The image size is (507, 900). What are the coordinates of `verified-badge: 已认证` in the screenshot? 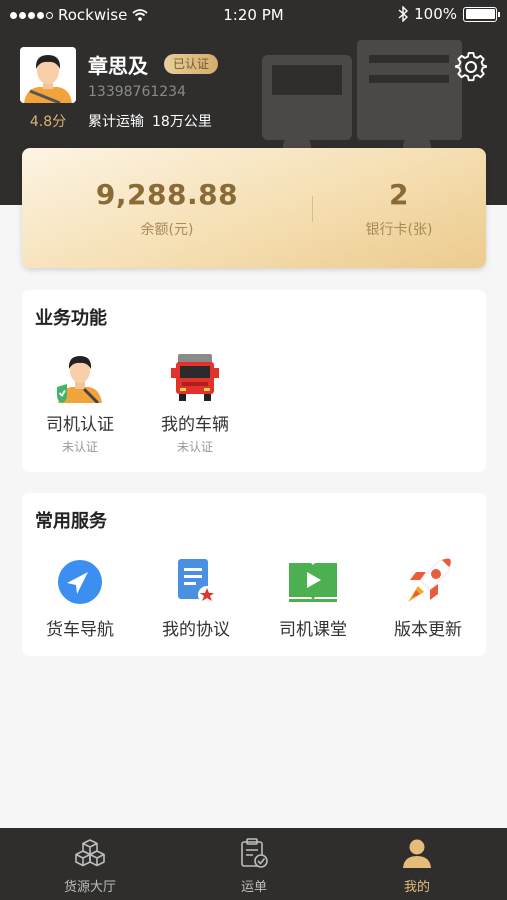 It's located at (191, 64).